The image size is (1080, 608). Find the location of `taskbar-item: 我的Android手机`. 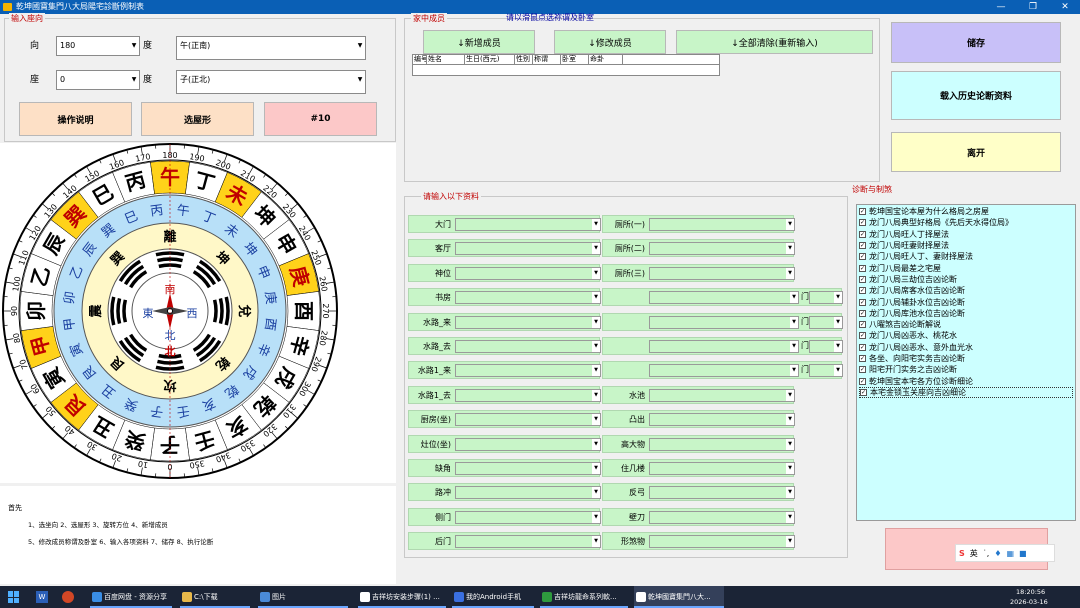

taskbar-item: 我的Android手机 is located at coordinates (493, 597).